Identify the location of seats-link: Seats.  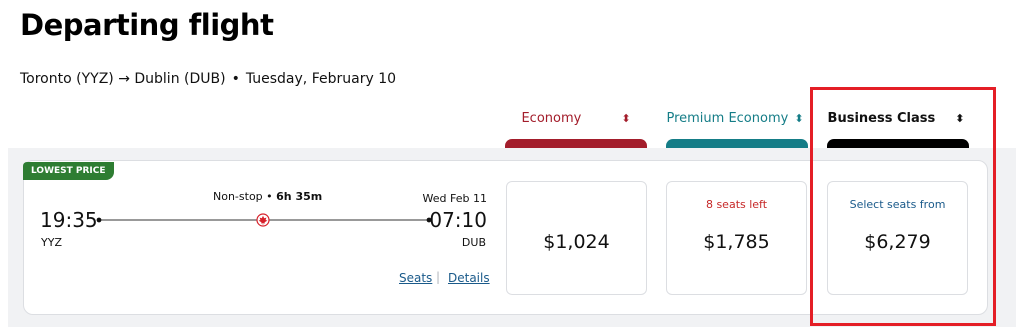
(415, 278).